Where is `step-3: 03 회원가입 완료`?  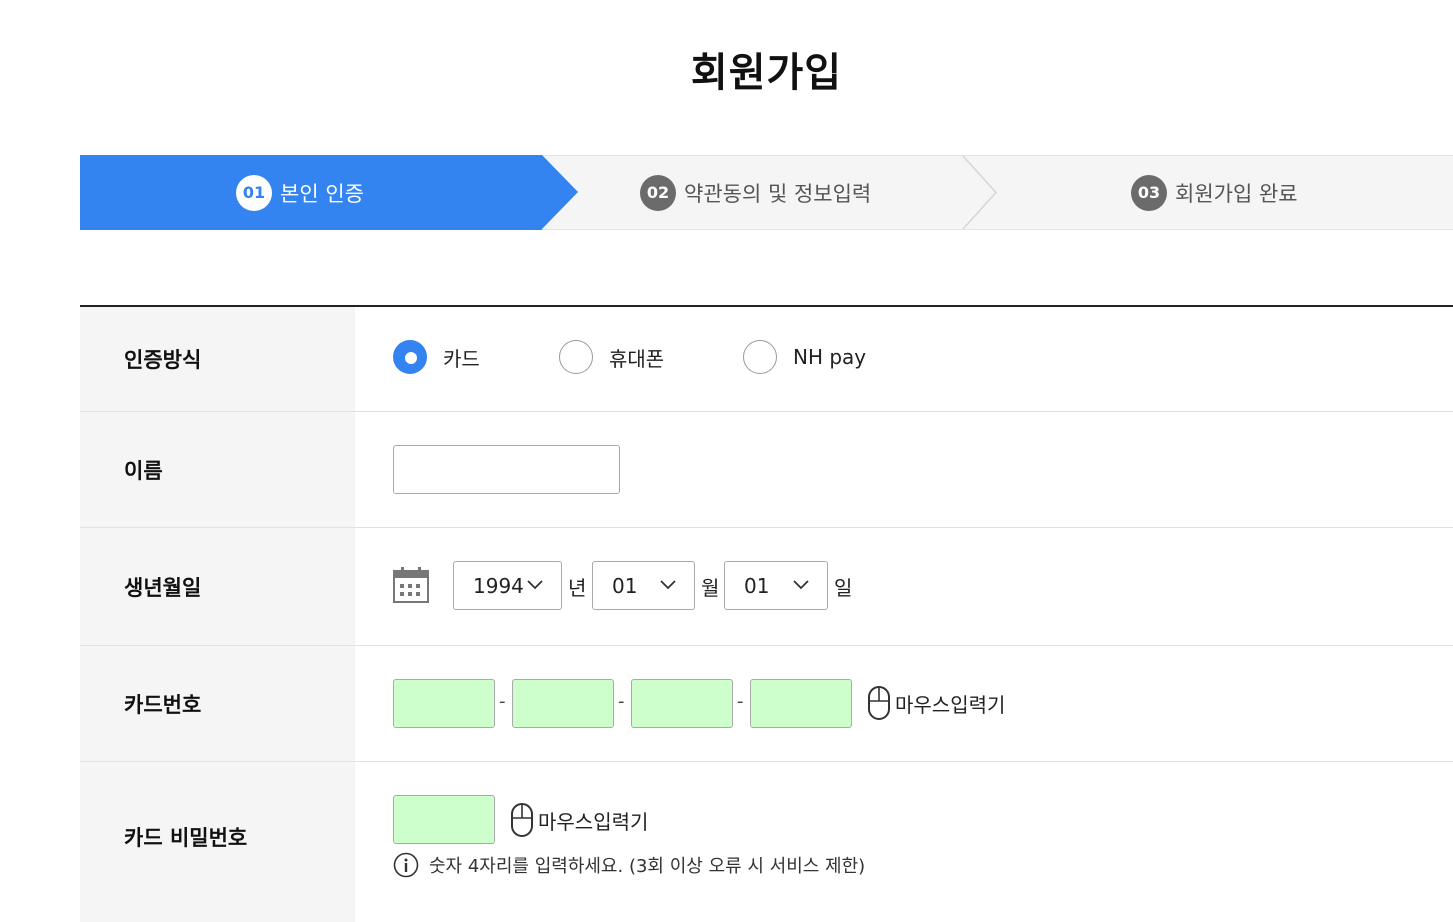 step-3: 03 회원가입 완료 is located at coordinates (1214, 192).